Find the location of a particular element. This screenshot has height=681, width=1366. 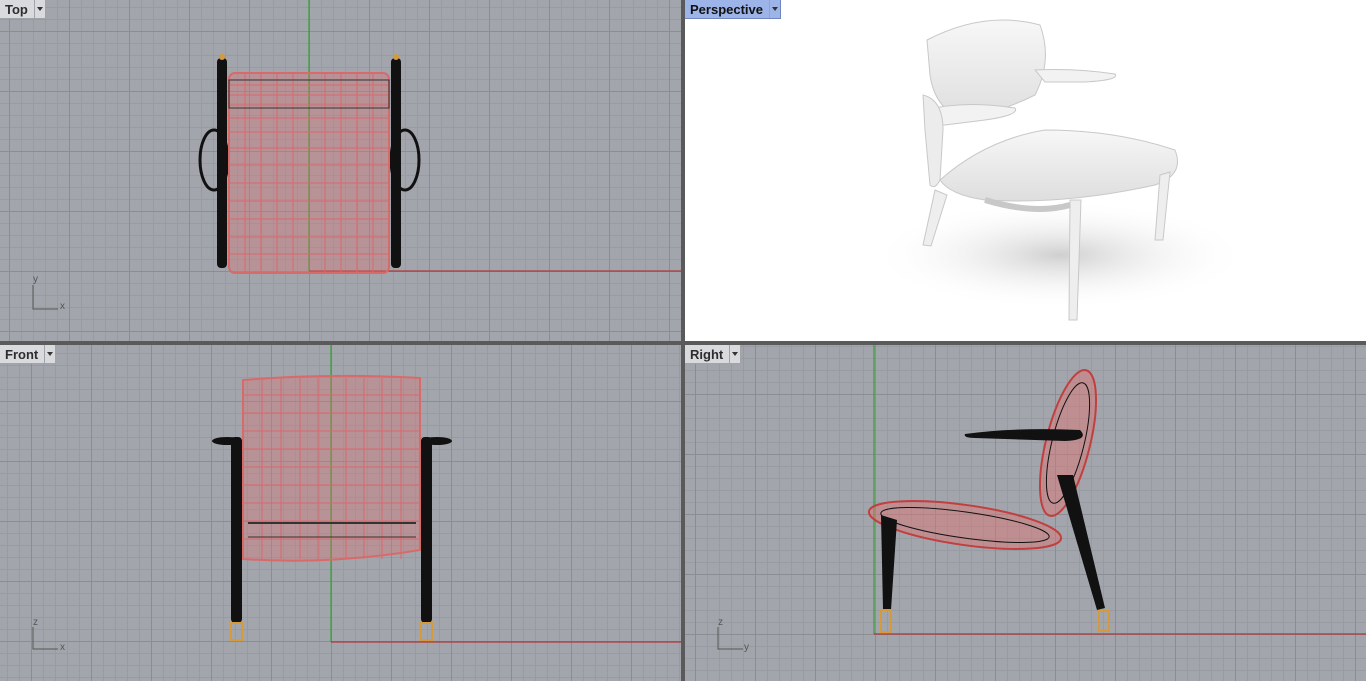

viewport-title: Perspective is located at coordinates (726, 9).